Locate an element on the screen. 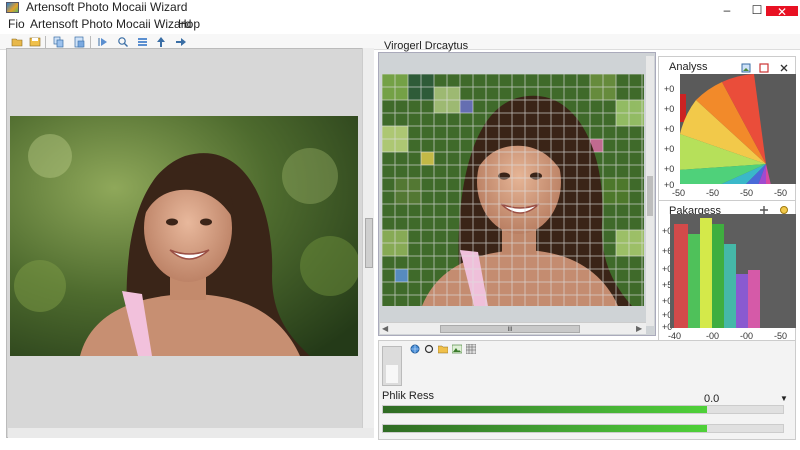  left-pane-scrollbar is located at coordinates (368, 243).